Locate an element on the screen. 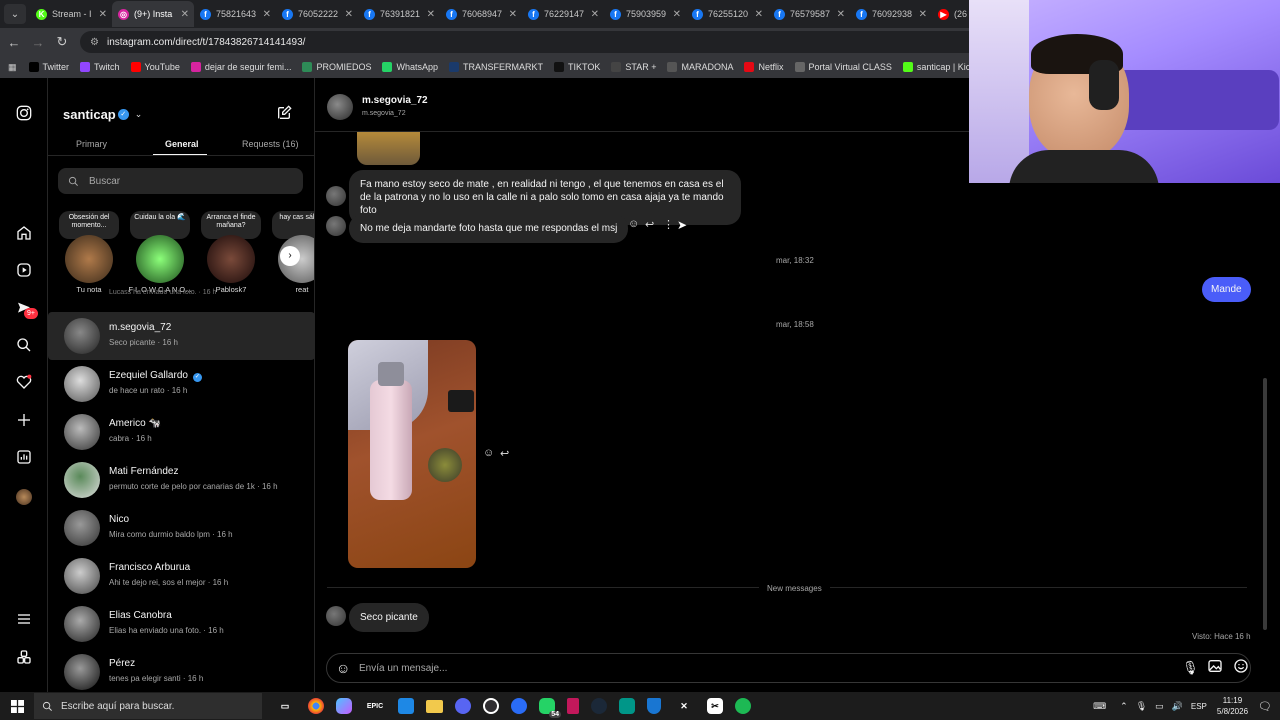 This screenshot has height=720, width=1280. browser-tab: f 76579587 ✕ is located at coordinates (809, 14).